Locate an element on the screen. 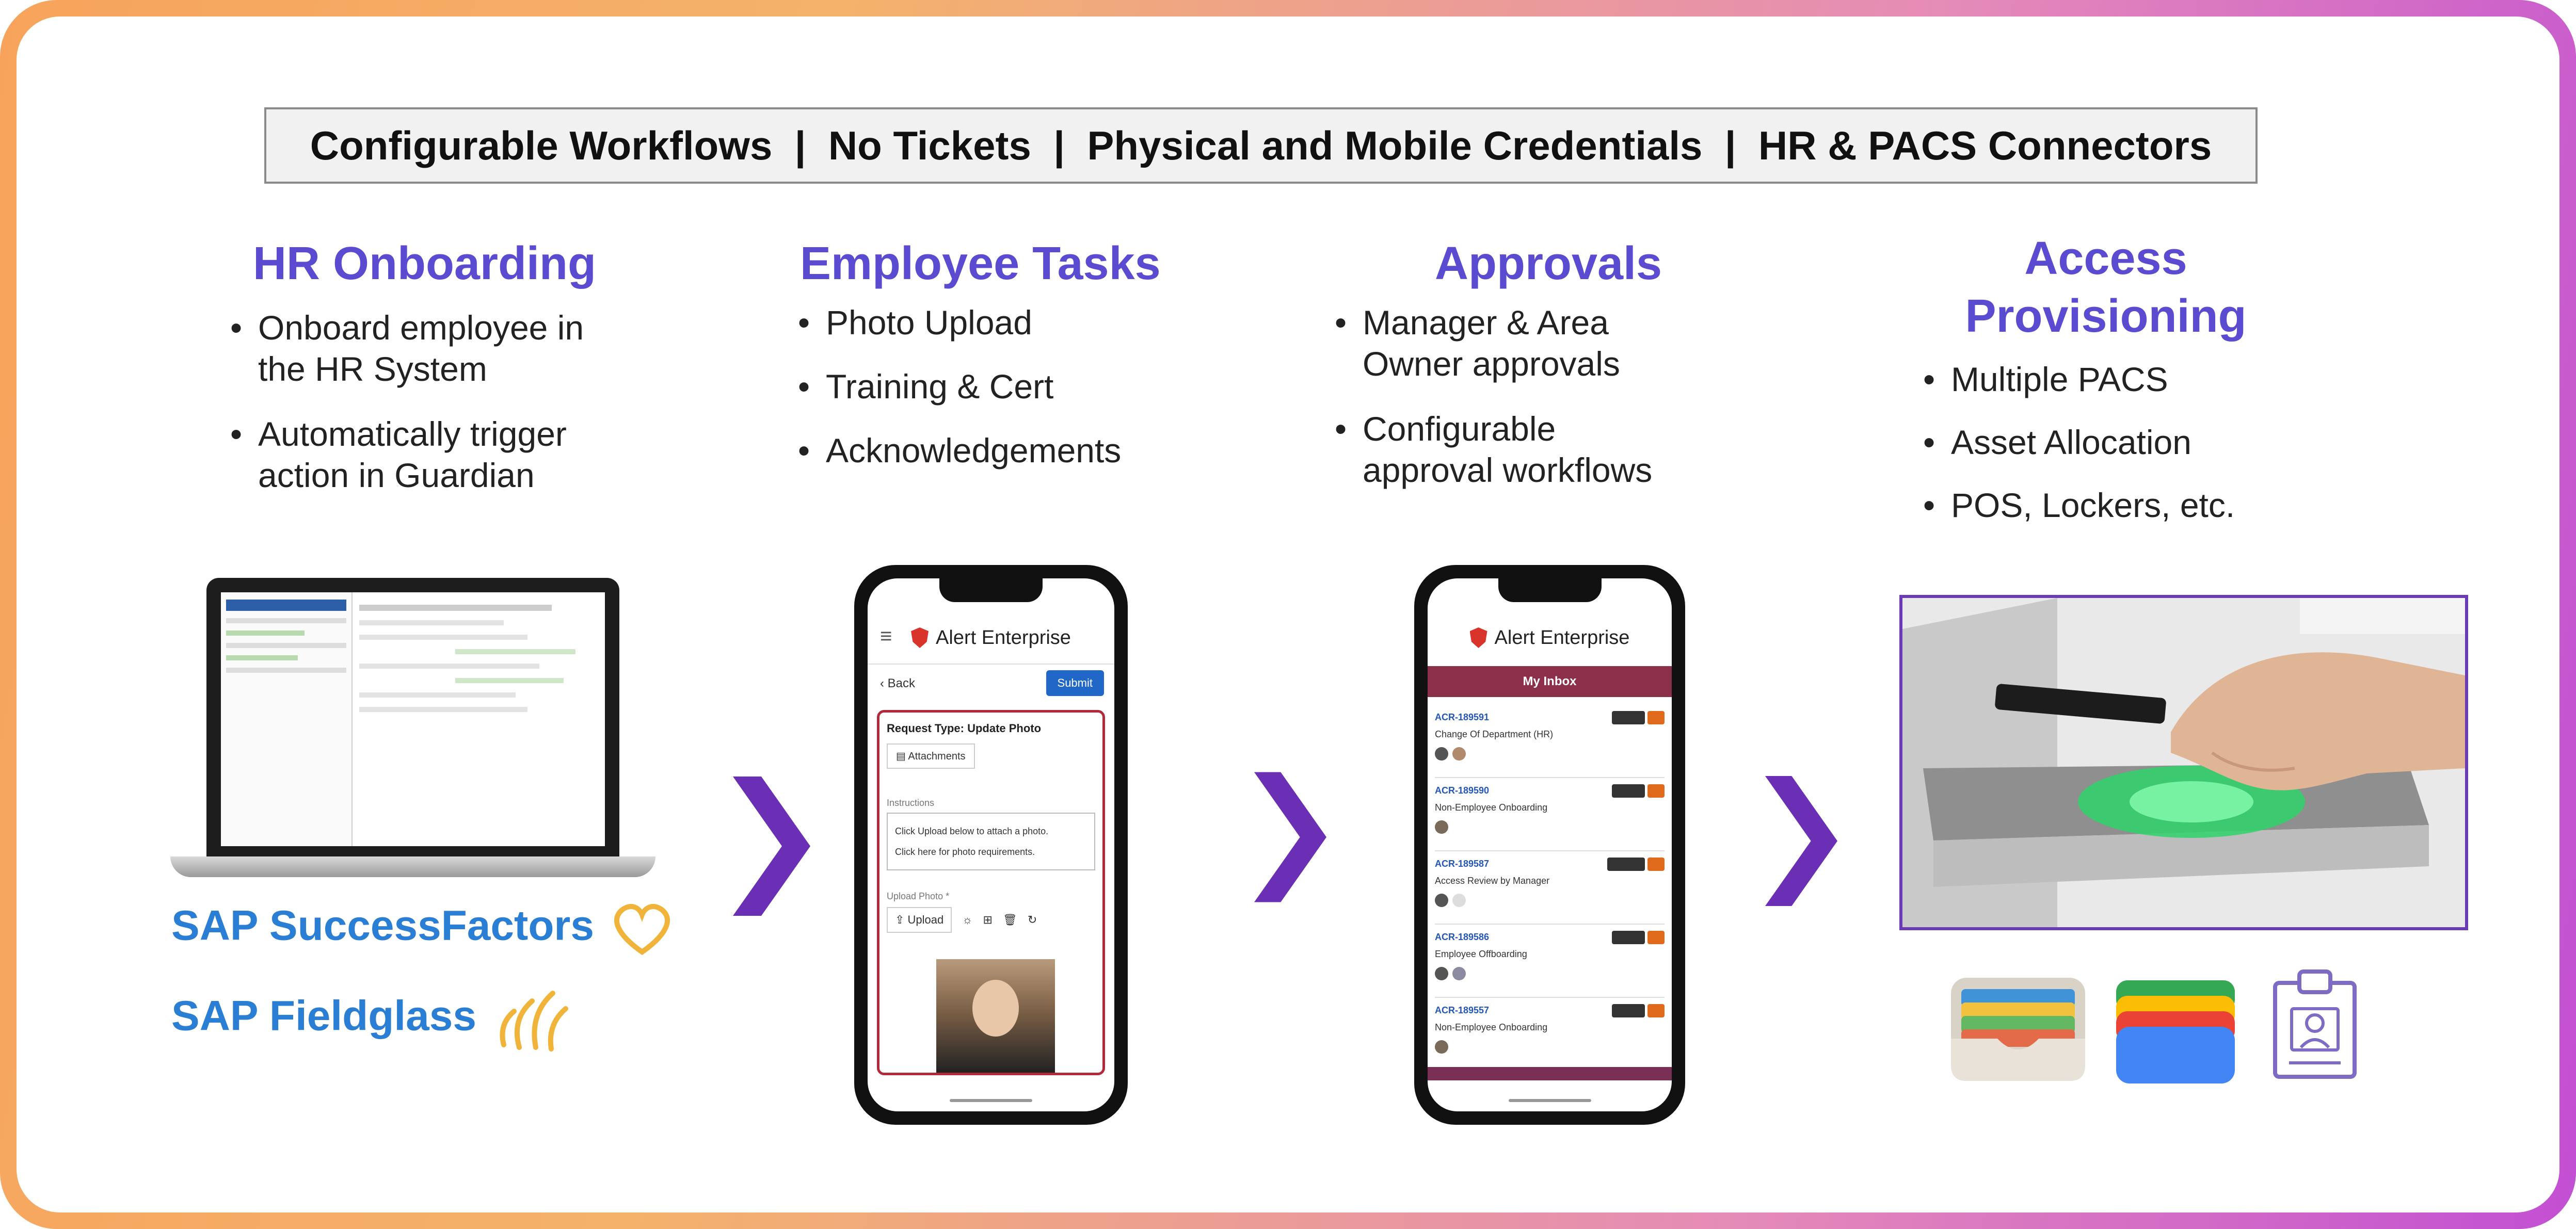 The image size is (2576, 1229). inbox-item: ACR-189587 Access Review by Manager is located at coordinates (1550, 888).